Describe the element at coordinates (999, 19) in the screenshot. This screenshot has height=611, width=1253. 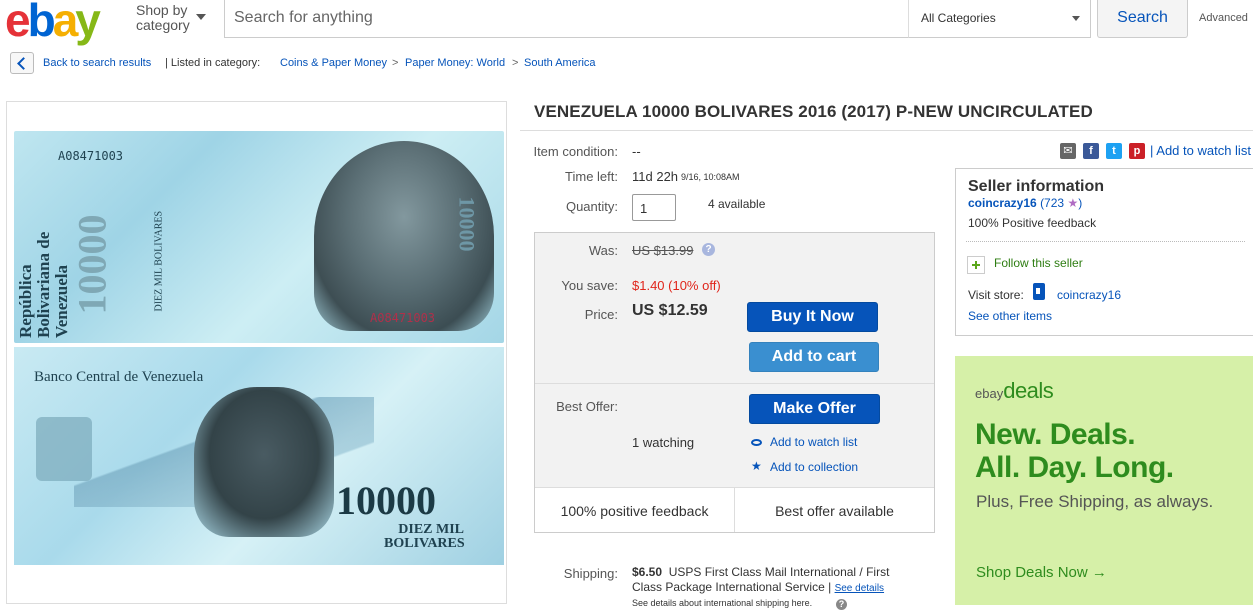
I see `category-select: All Categories` at that location.